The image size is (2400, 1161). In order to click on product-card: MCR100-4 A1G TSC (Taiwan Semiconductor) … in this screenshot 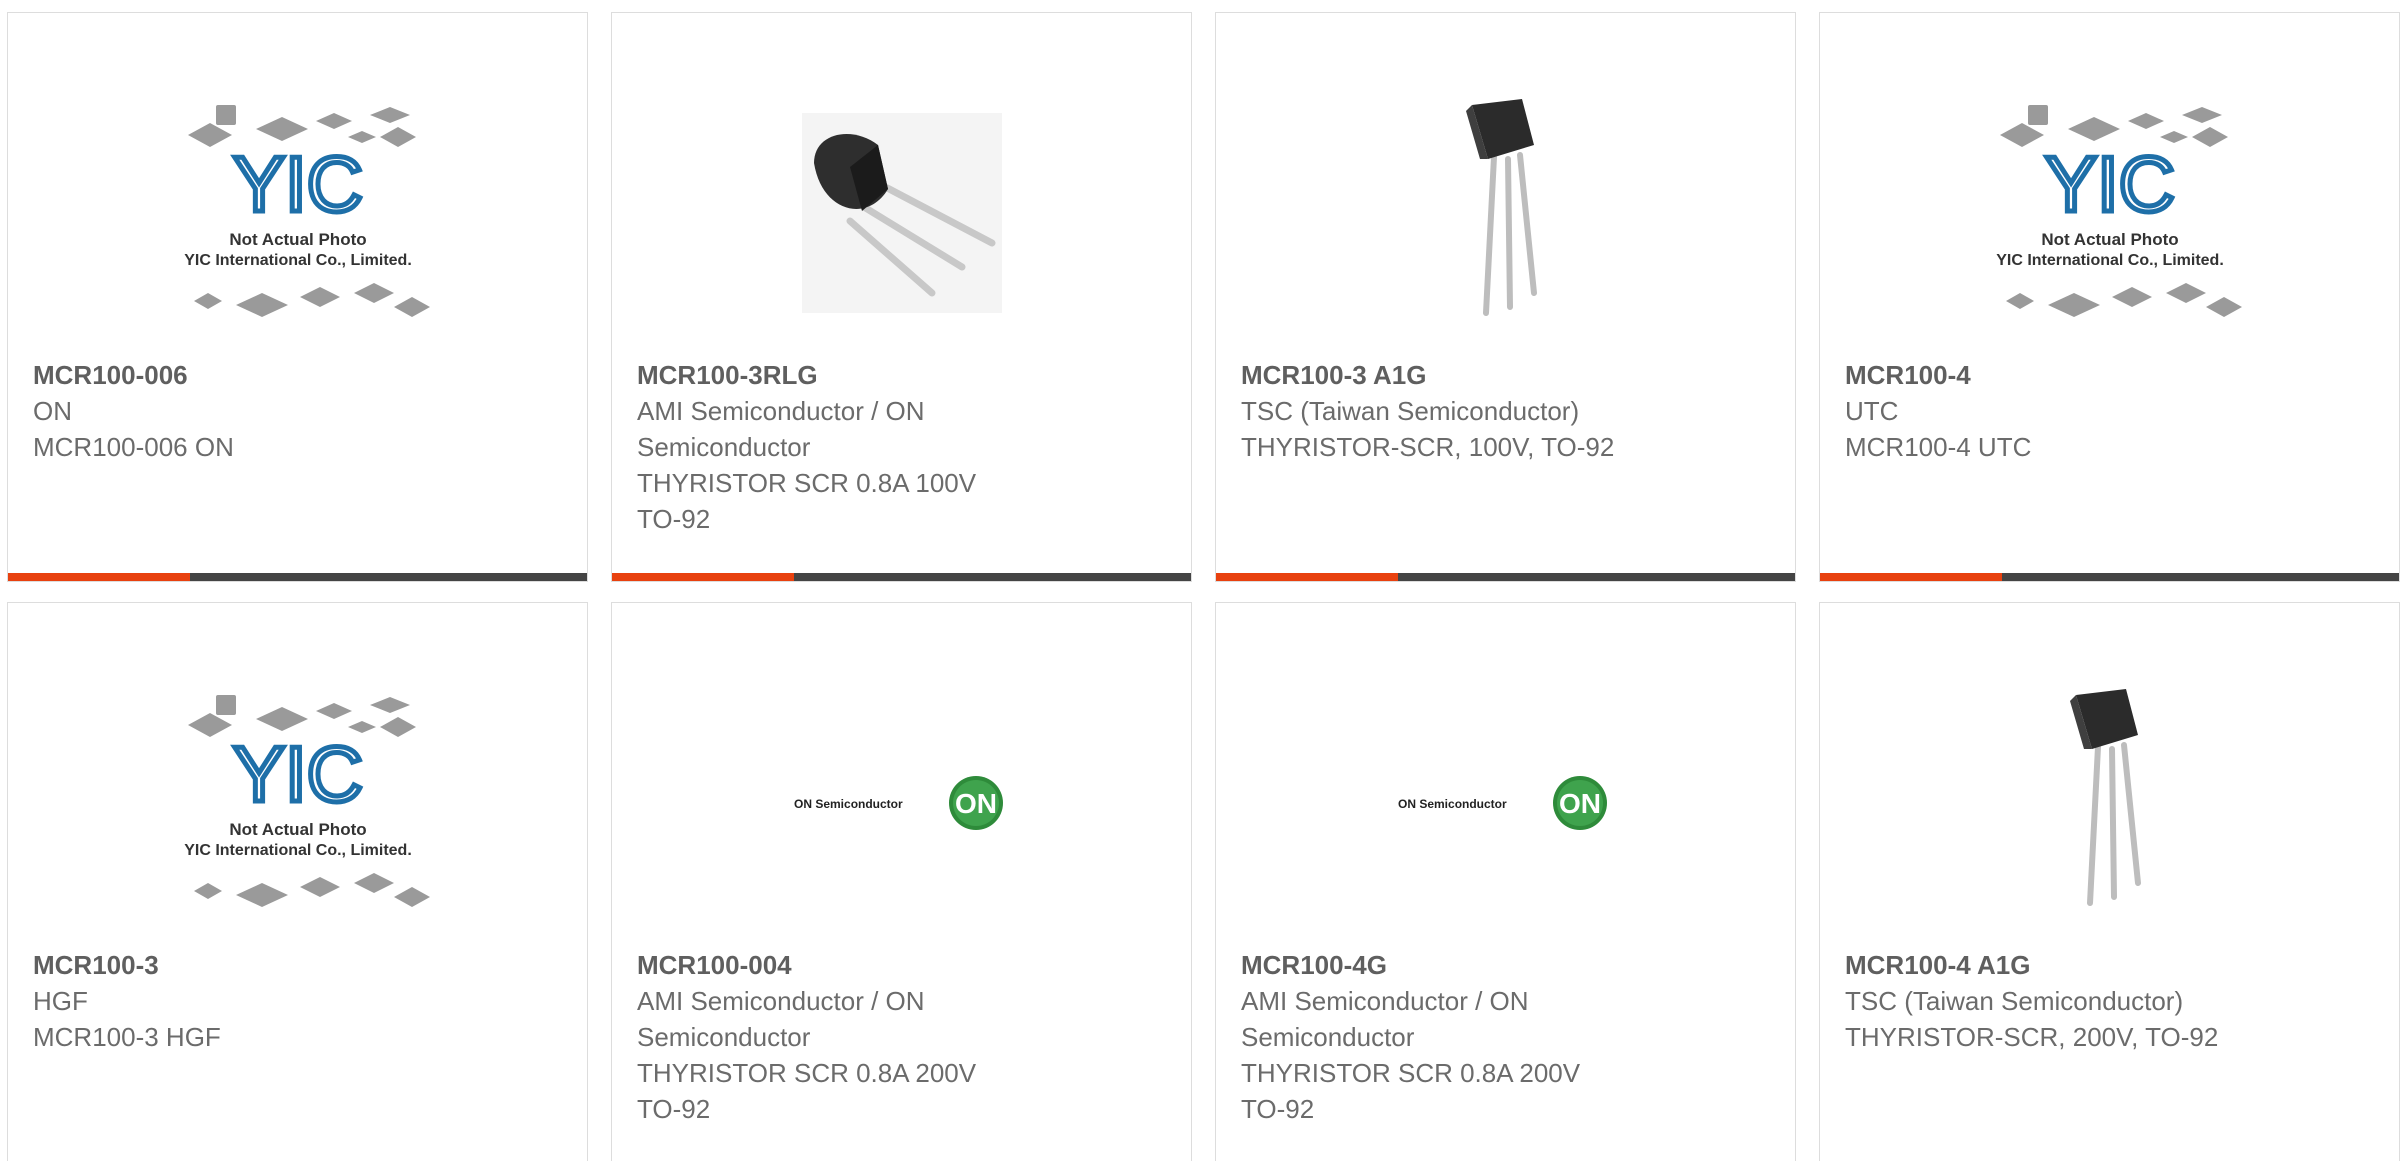, I will do `click(2109, 881)`.